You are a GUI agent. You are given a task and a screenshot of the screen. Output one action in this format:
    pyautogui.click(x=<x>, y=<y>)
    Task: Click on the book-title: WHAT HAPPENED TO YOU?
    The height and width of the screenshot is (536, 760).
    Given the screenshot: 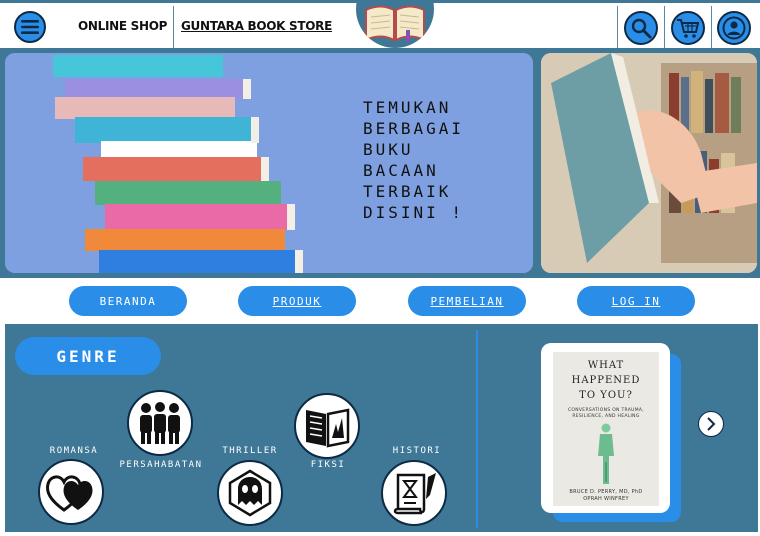 What is the action you would take?
    pyautogui.click(x=606, y=380)
    